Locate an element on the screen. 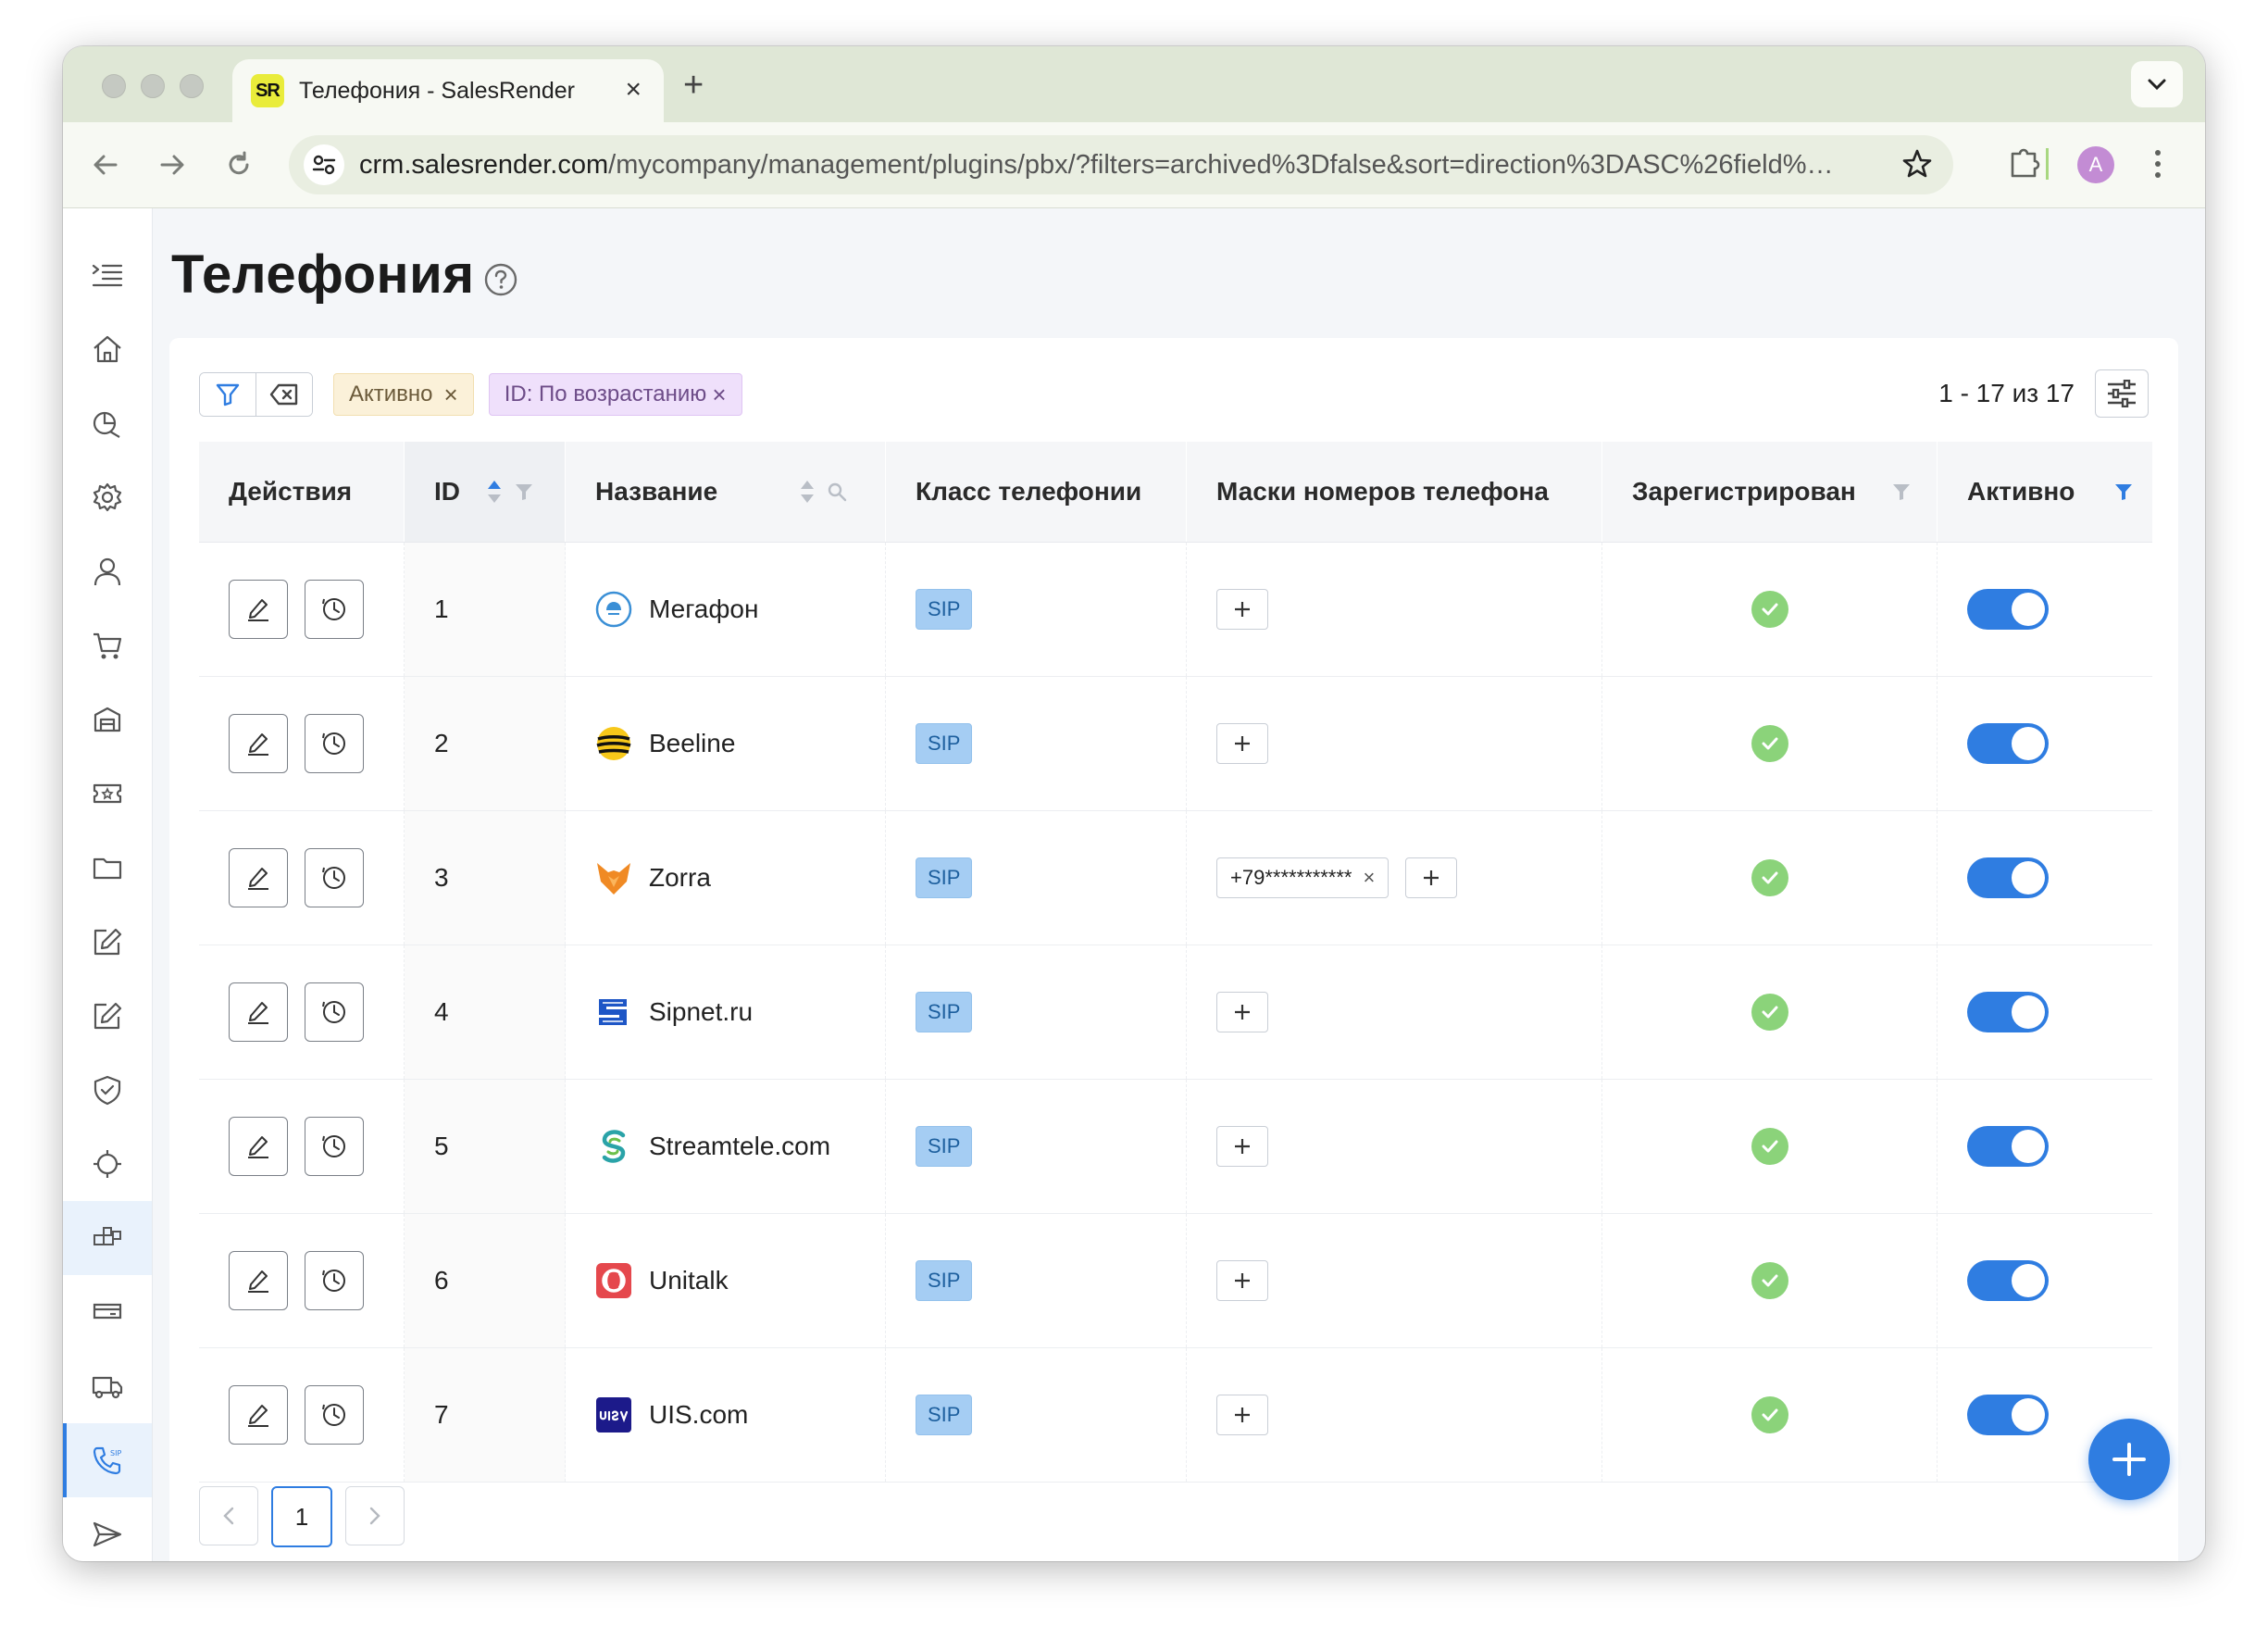  column-filter-active-icon is located at coordinates (2123, 492).